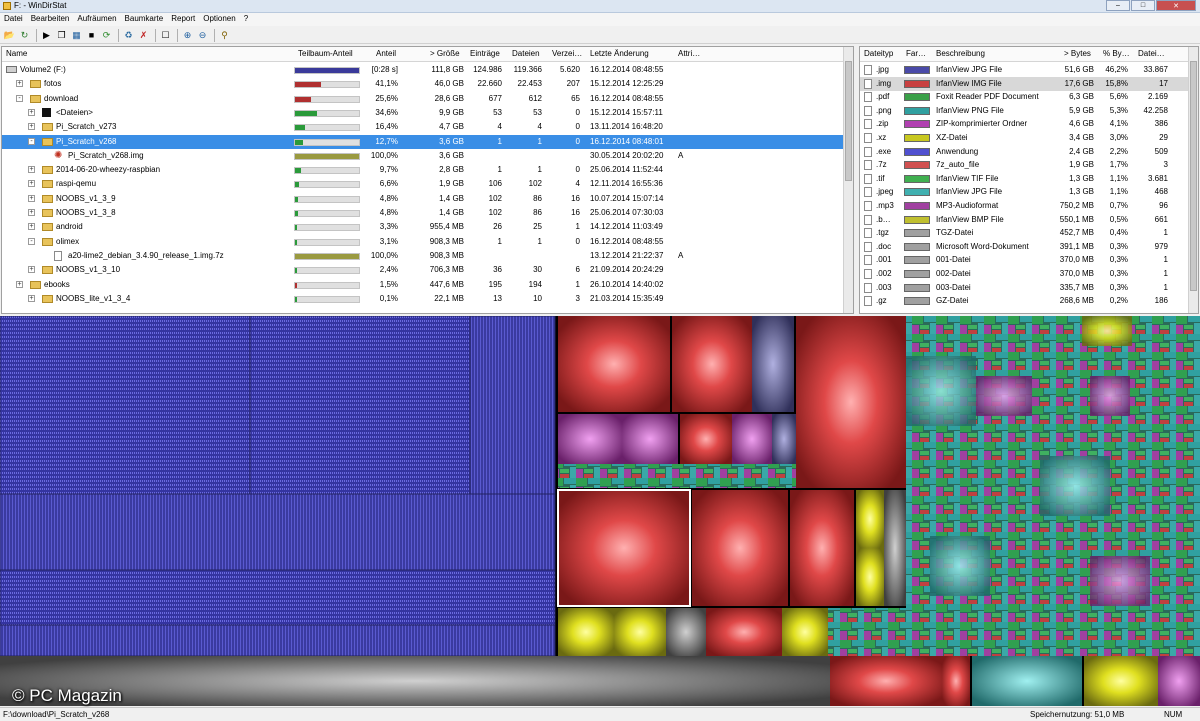 The image size is (1200, 721). I want to click on file-type-row: .b… IrfanView BMP File 550,1 MB 0,5% 661, so click(1025, 220).